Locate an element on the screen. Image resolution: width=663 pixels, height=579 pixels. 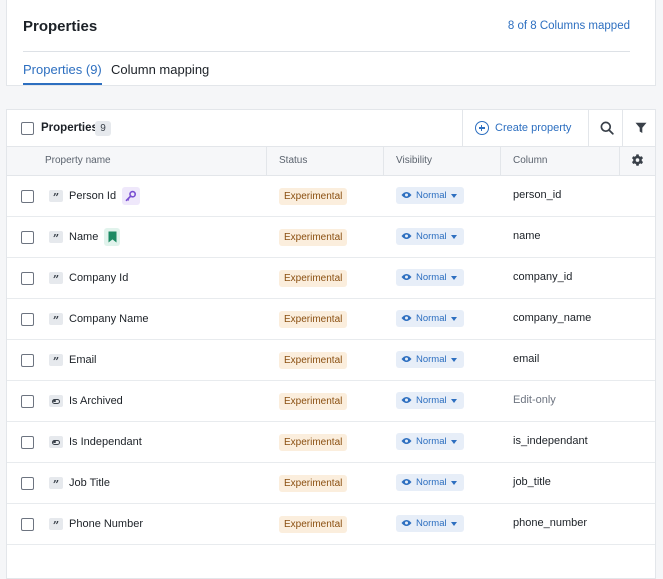
table-row: ” Email Experimental Normal email is located at coordinates (331, 360).